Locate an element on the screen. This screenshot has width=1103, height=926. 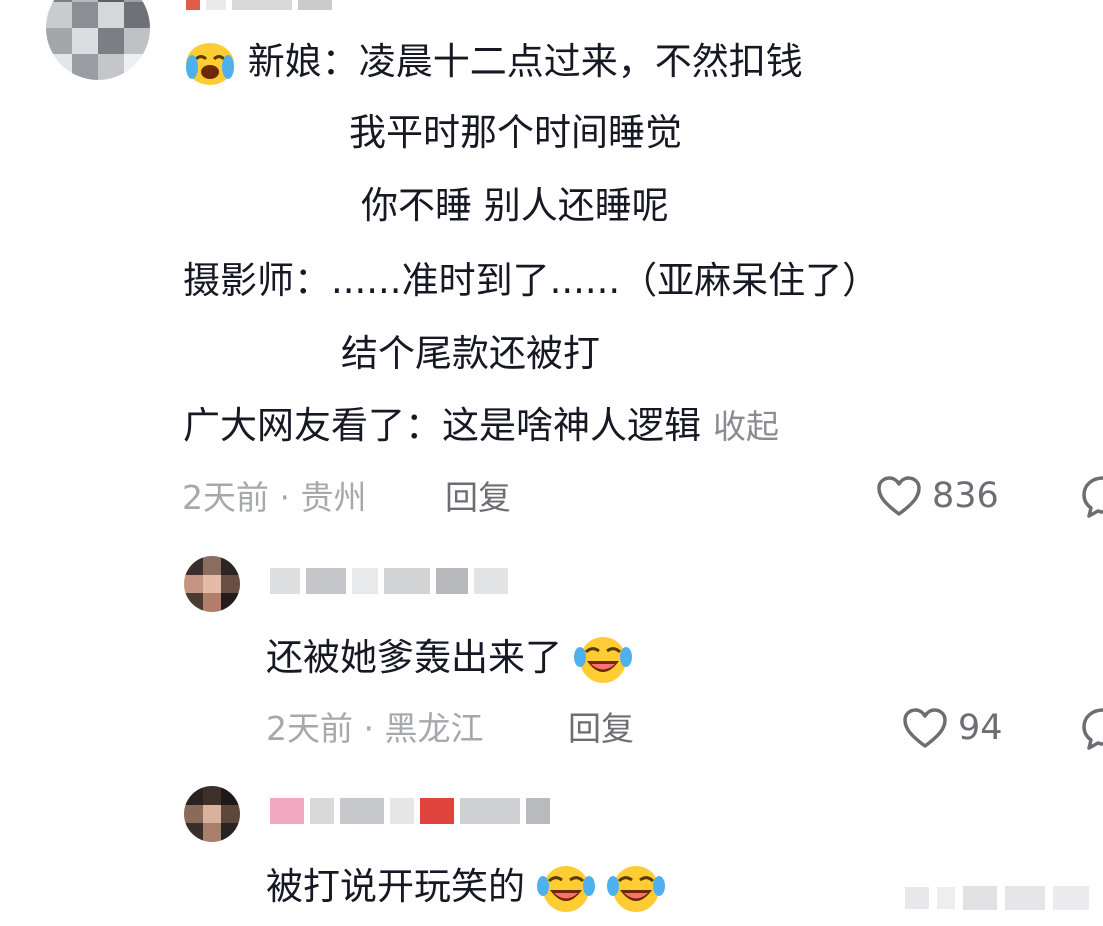
comment-line: 摄影师：......准时到了......（亚麻呆住了） is located at coordinates (531, 280).